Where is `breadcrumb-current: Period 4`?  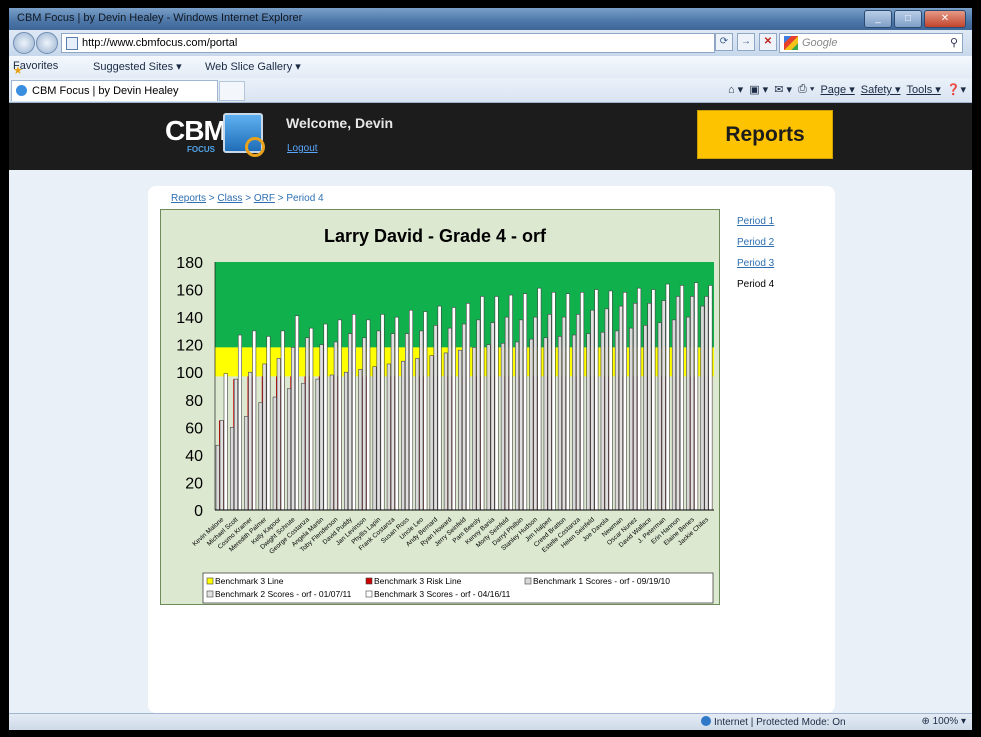 breadcrumb-current: Period 4 is located at coordinates (305, 198).